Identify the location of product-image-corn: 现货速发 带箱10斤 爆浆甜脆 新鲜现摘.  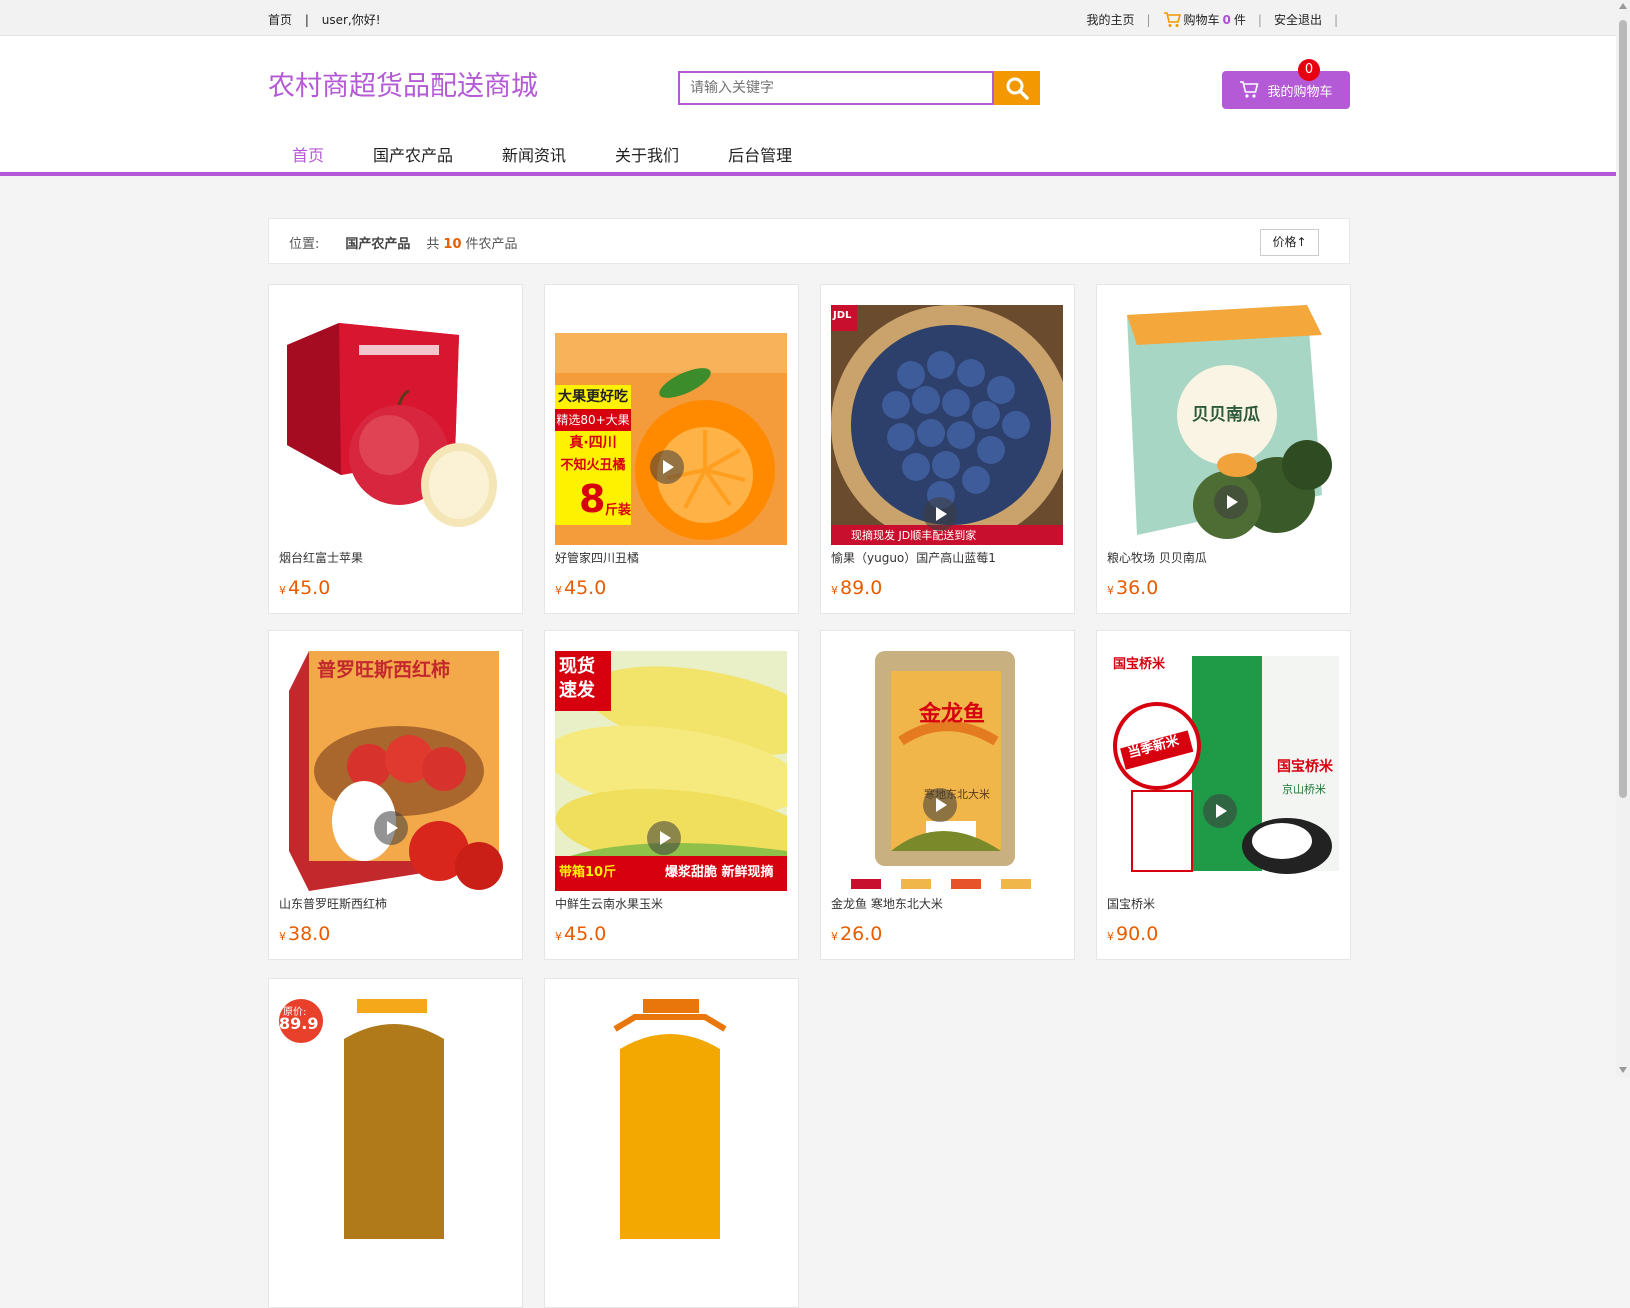
(671, 771).